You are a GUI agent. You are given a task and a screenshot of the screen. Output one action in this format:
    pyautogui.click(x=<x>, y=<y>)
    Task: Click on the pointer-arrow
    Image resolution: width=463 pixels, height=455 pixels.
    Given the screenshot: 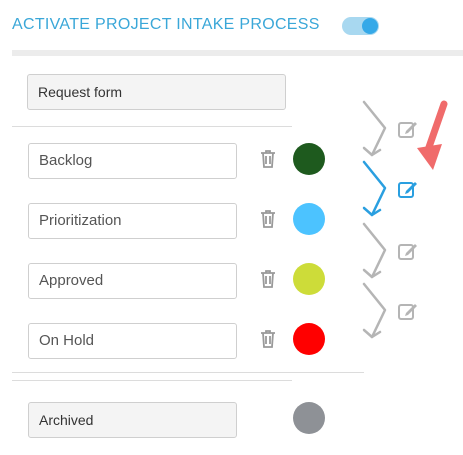 What is the action you would take?
    pyautogui.click(x=432, y=135)
    